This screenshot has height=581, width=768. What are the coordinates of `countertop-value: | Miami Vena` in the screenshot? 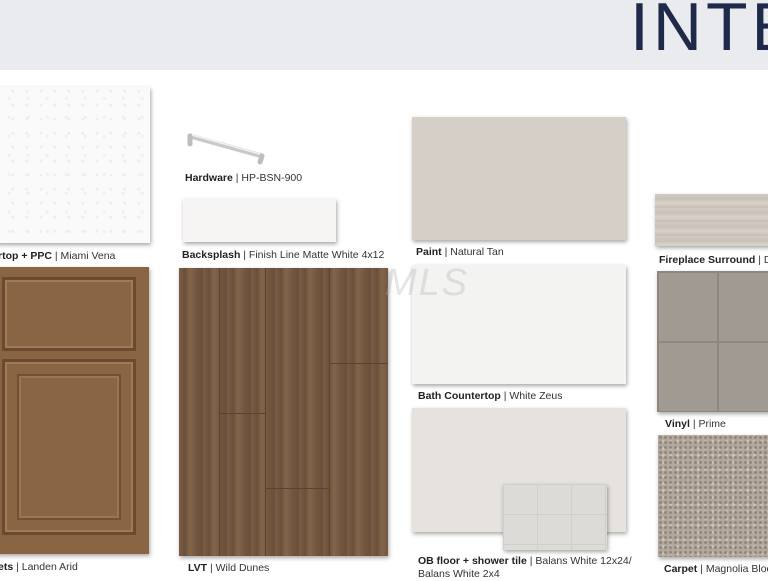 It's located at (83, 256).